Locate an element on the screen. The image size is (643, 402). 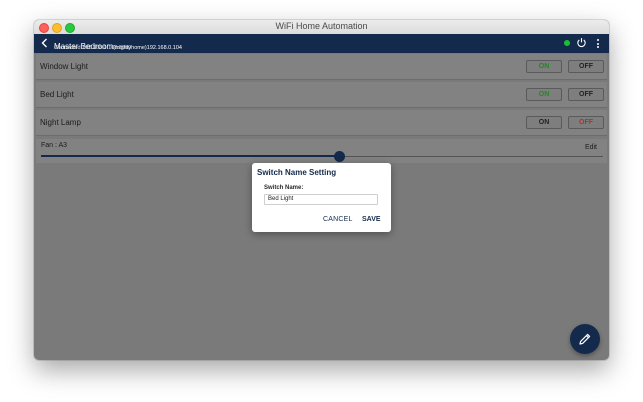
switch-name-input: Bed Light is located at coordinates (321, 199).